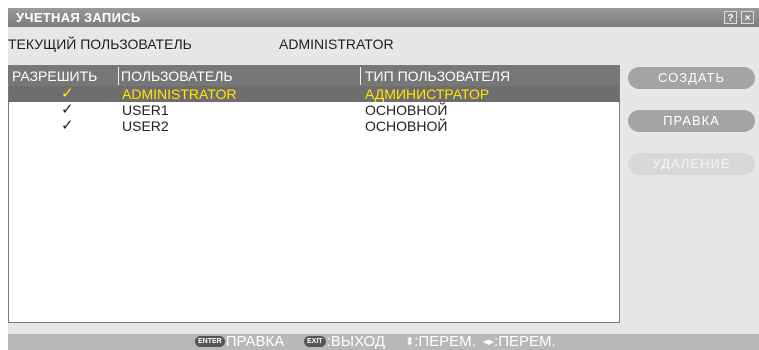 The height and width of the screenshot is (350, 759). What do you see at coordinates (336, 44) in the screenshot?
I see `current-user-value: ADMINISTRATOR` at bounding box center [336, 44].